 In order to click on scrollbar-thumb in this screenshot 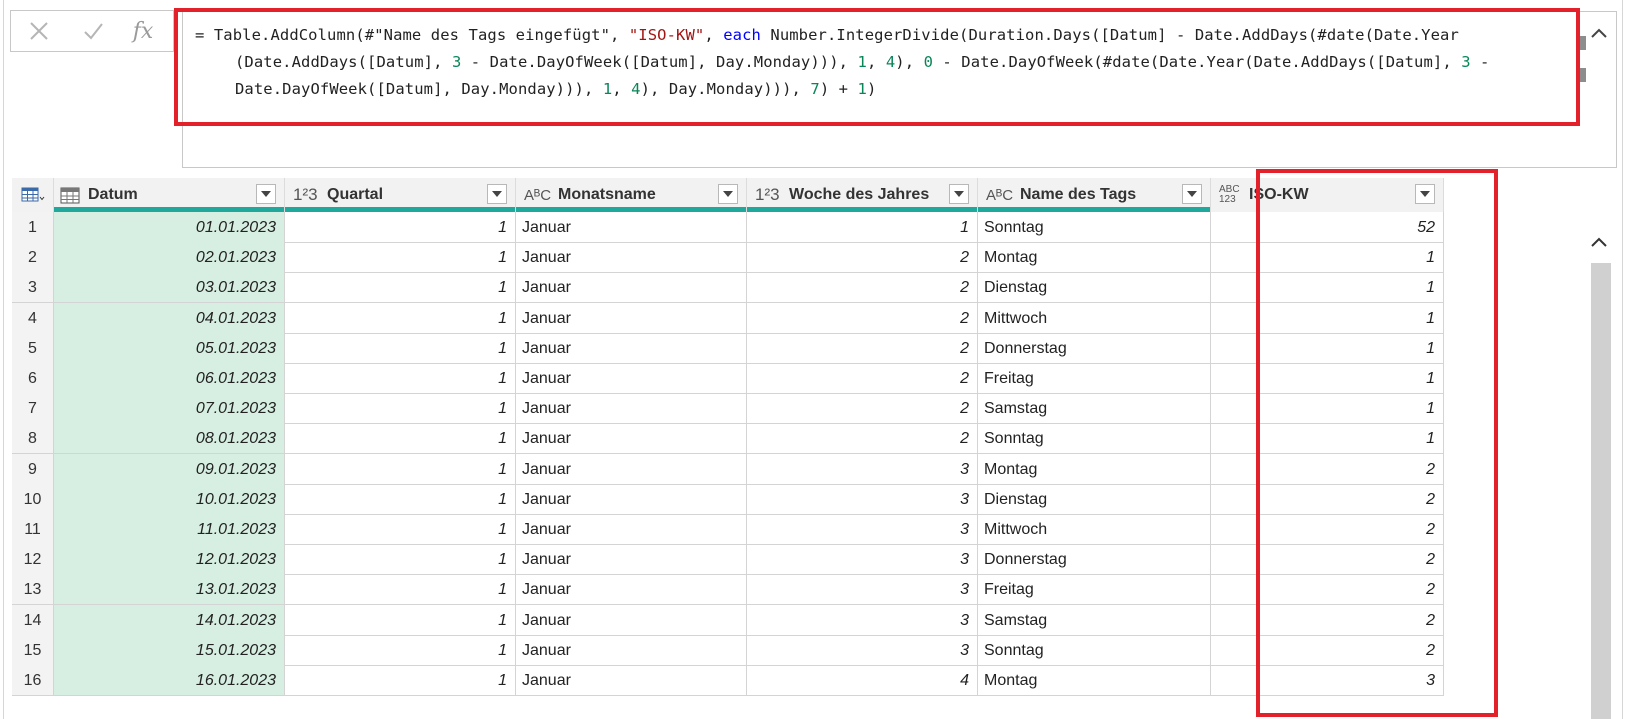, I will do `click(1601, 491)`.